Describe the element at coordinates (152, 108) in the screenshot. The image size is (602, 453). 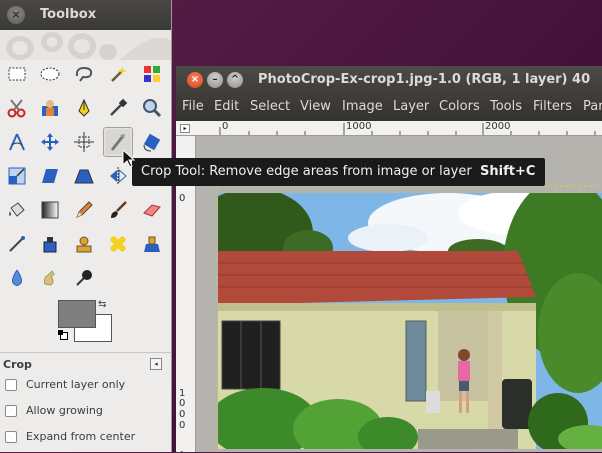
I see `zoom-icon` at that location.